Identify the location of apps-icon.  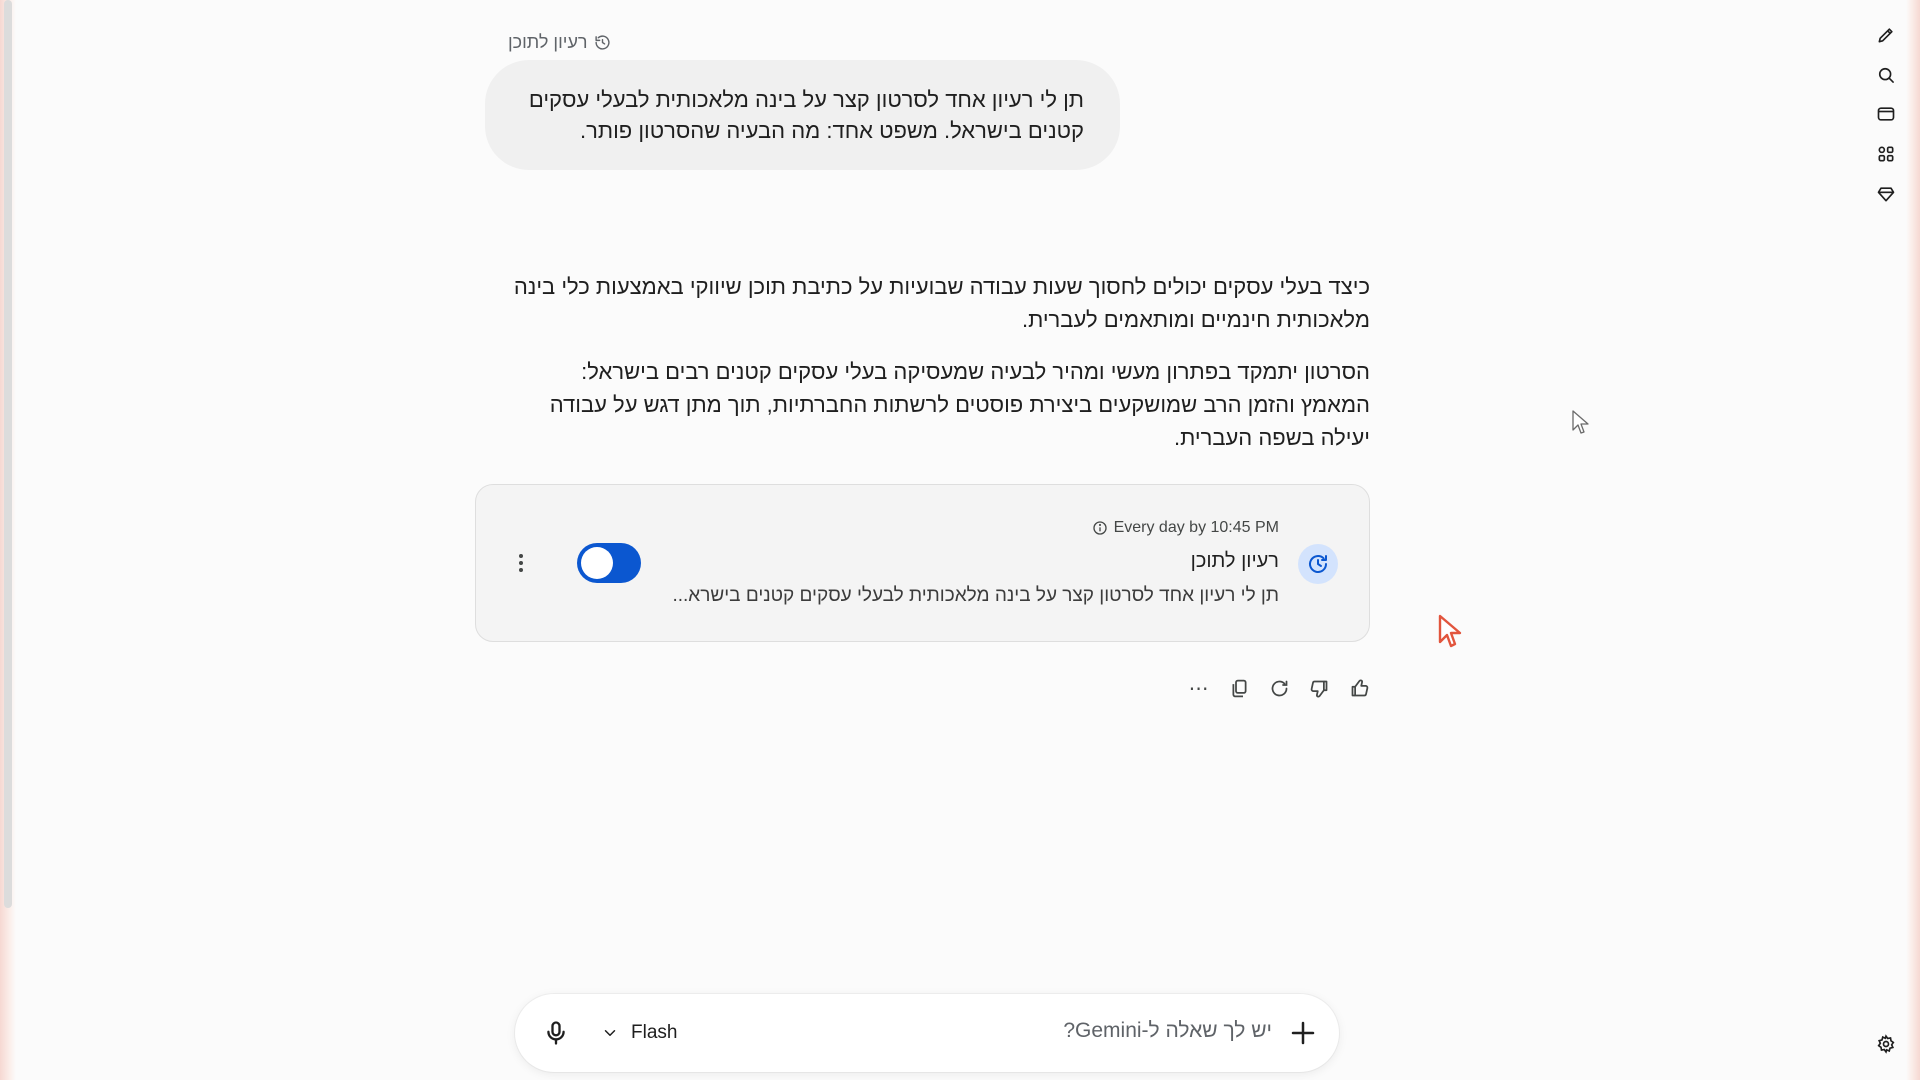
(1886, 154).